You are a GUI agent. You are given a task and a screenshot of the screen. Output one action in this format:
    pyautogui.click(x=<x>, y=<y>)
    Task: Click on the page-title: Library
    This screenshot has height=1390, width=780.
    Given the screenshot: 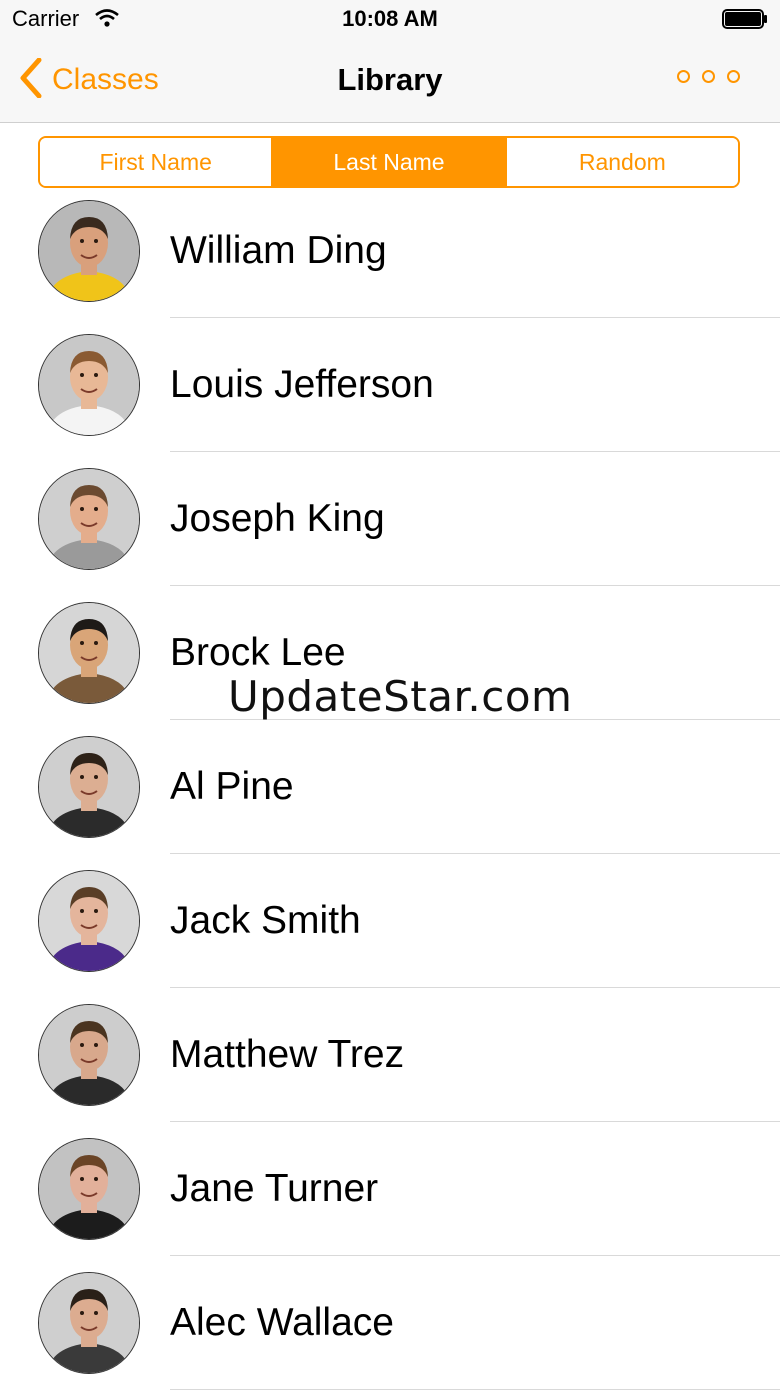 What is the action you would take?
    pyautogui.click(x=390, y=79)
    